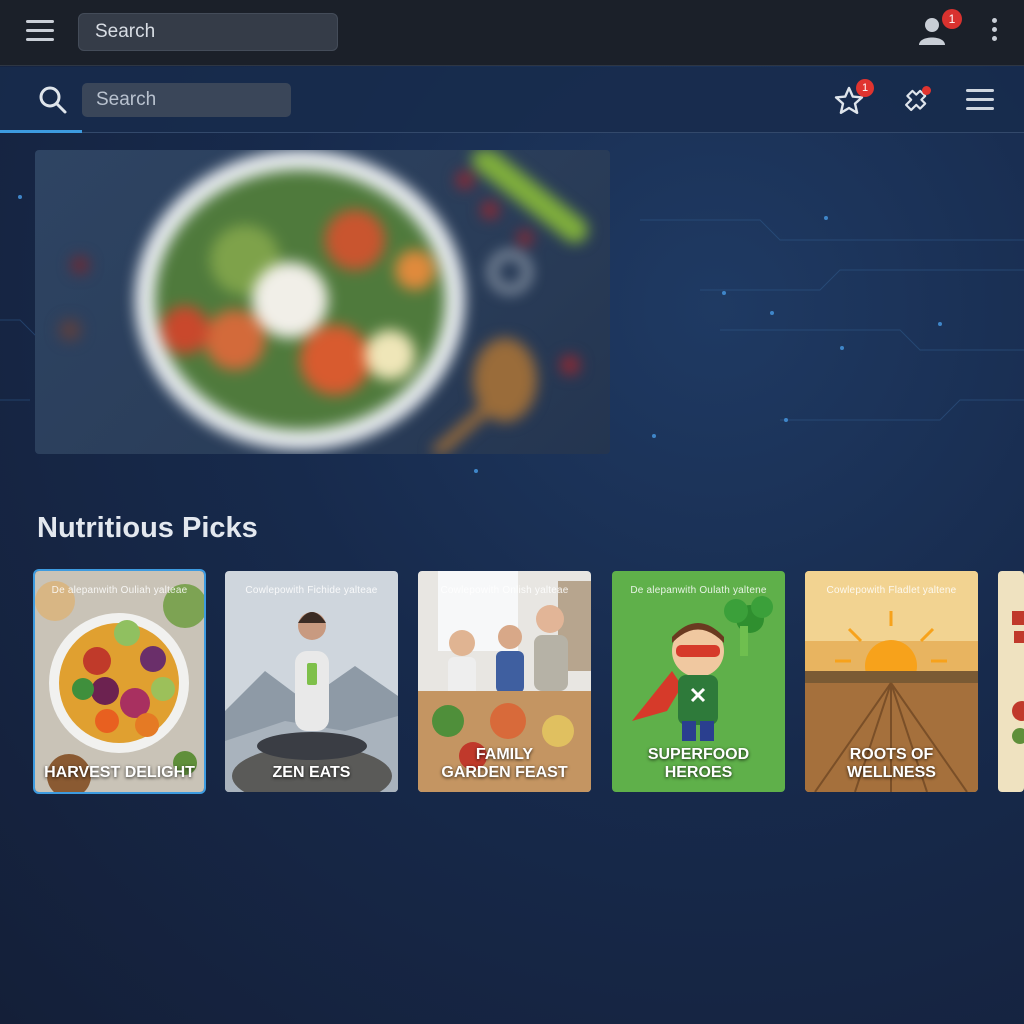 Image resolution: width=1024 pixels, height=1024 pixels. I want to click on card-title: FAMILY GARDEN FEAST, so click(504, 763).